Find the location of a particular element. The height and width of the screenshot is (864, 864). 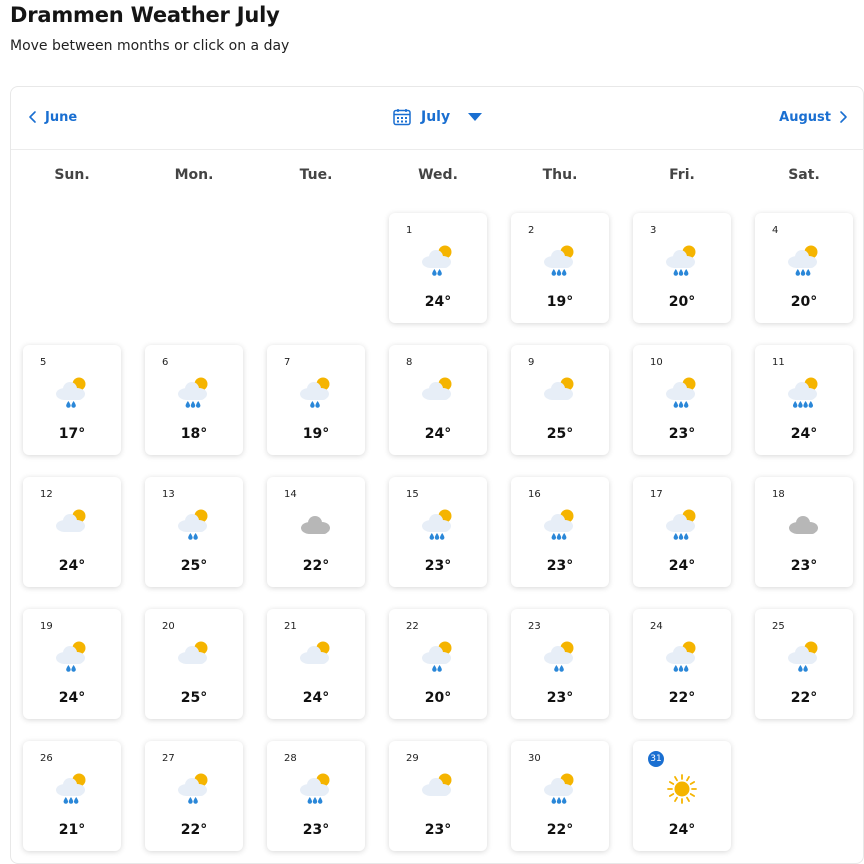

day-number: 20 is located at coordinates (168, 626).